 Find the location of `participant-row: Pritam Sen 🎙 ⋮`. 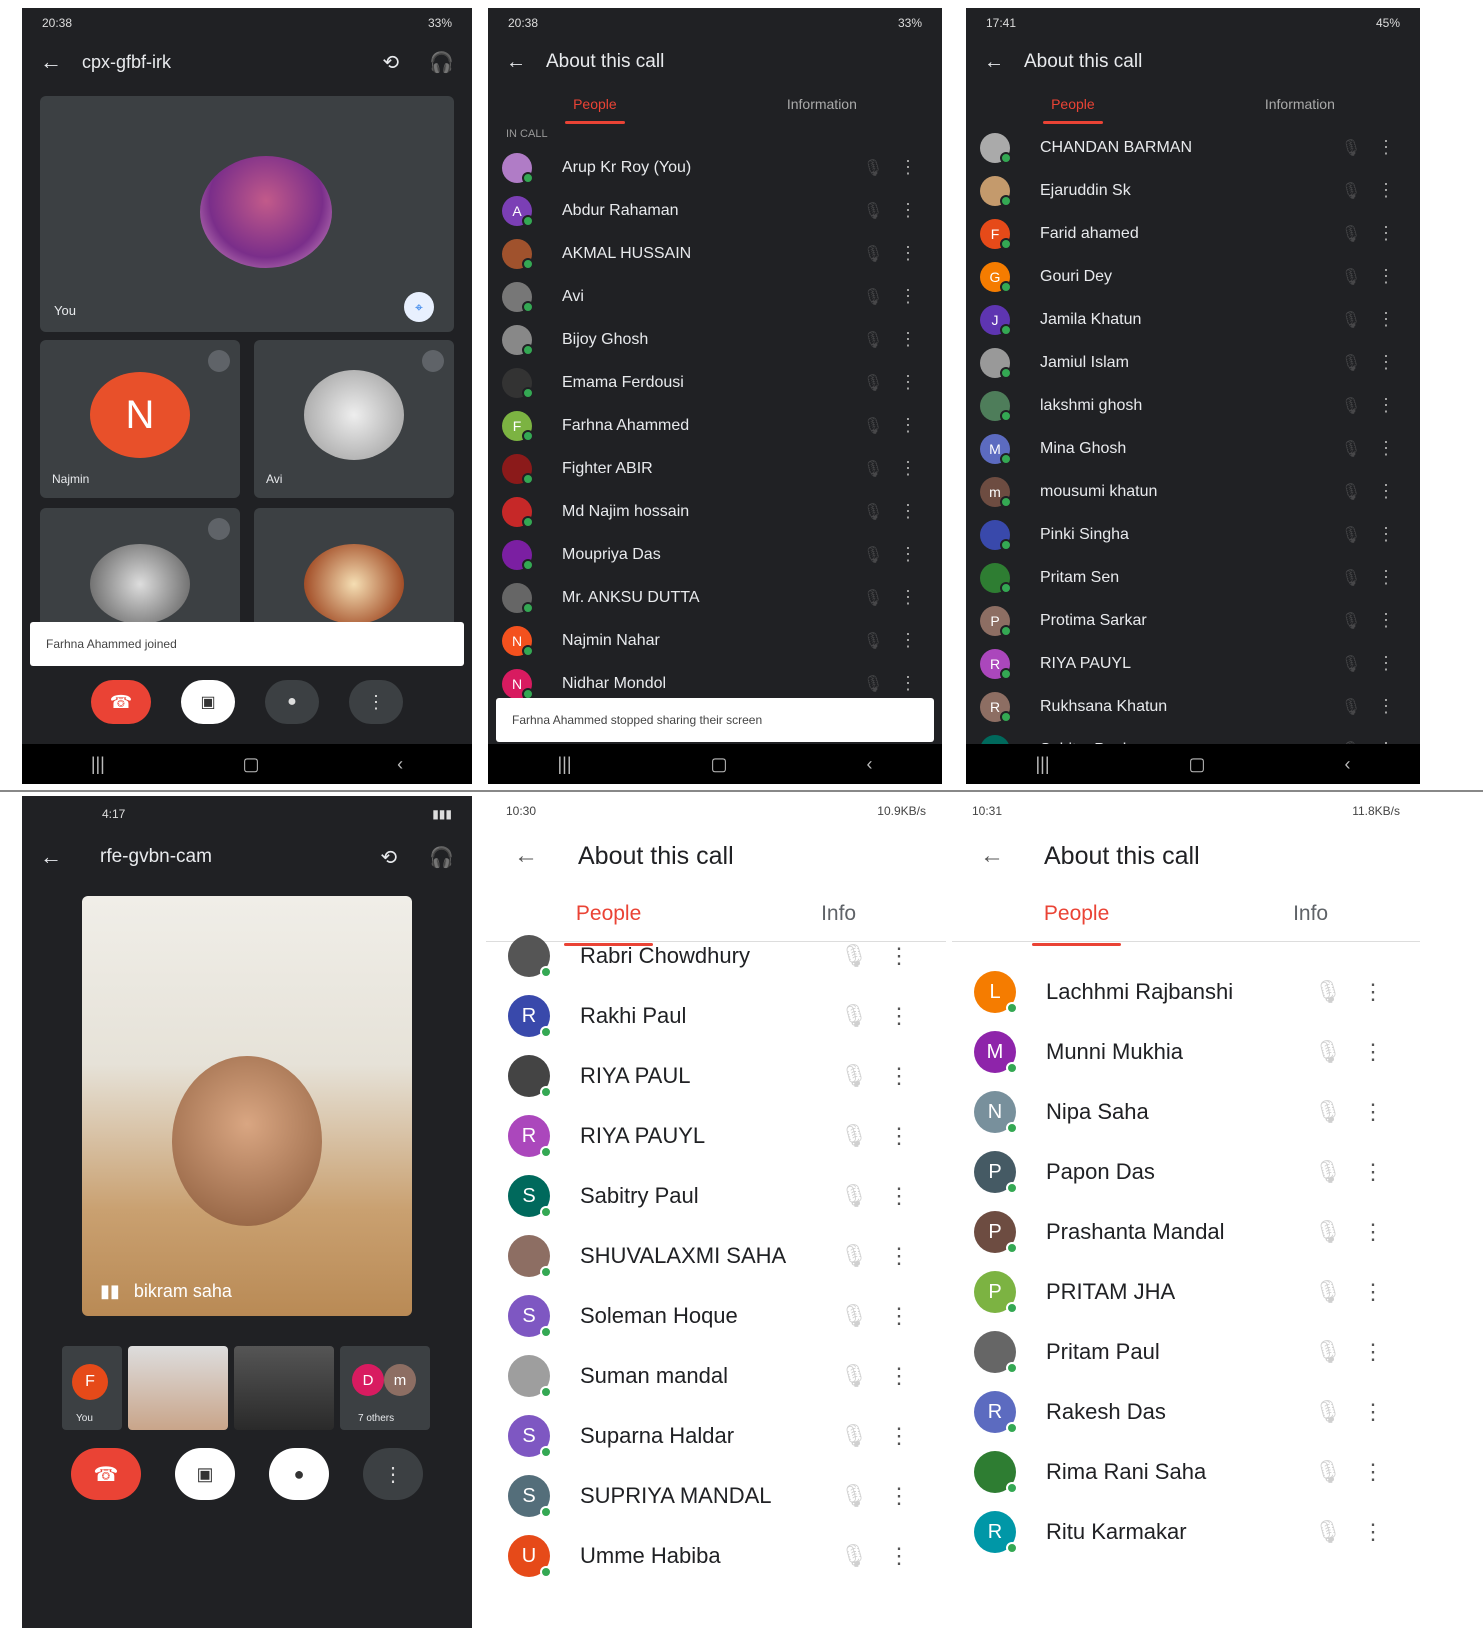

participant-row: Pritam Sen 🎙 ⋮ is located at coordinates (1193, 577).